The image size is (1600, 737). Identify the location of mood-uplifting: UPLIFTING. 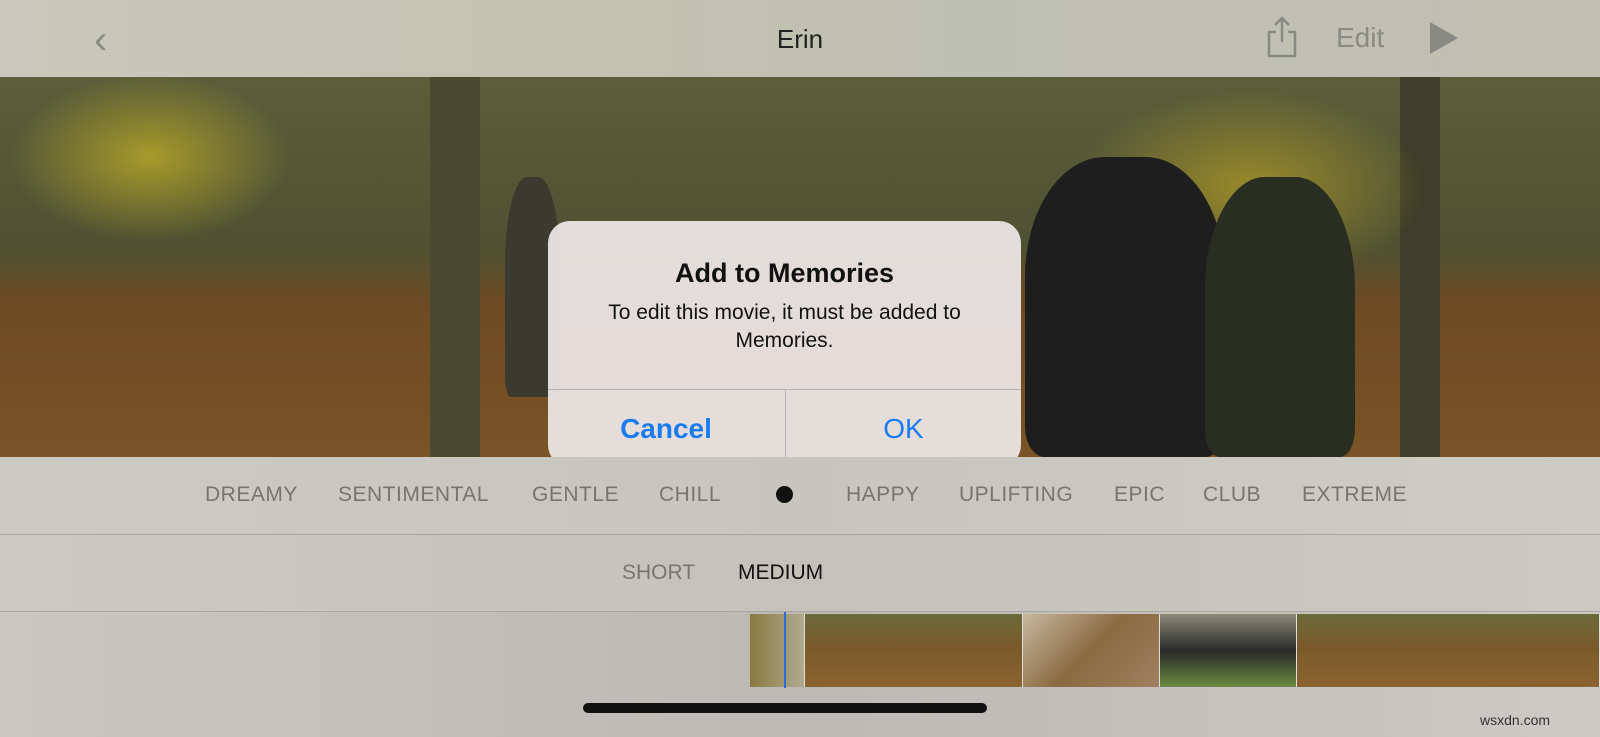
(1016, 495).